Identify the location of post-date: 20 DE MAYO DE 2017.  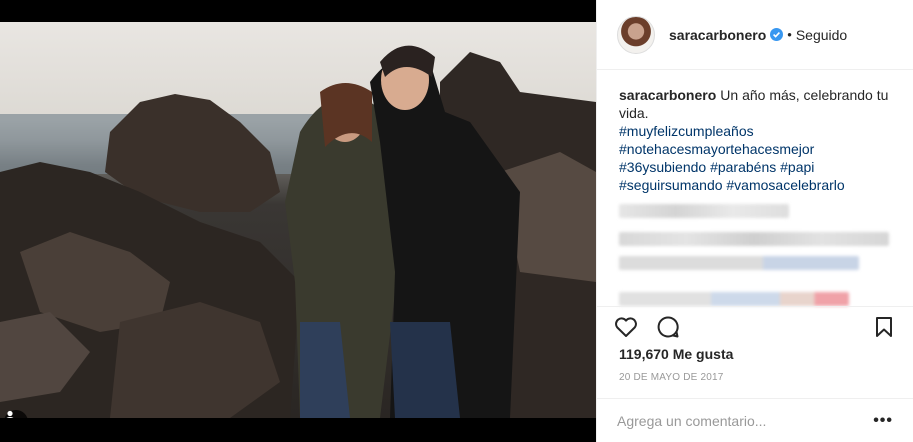
(671, 377).